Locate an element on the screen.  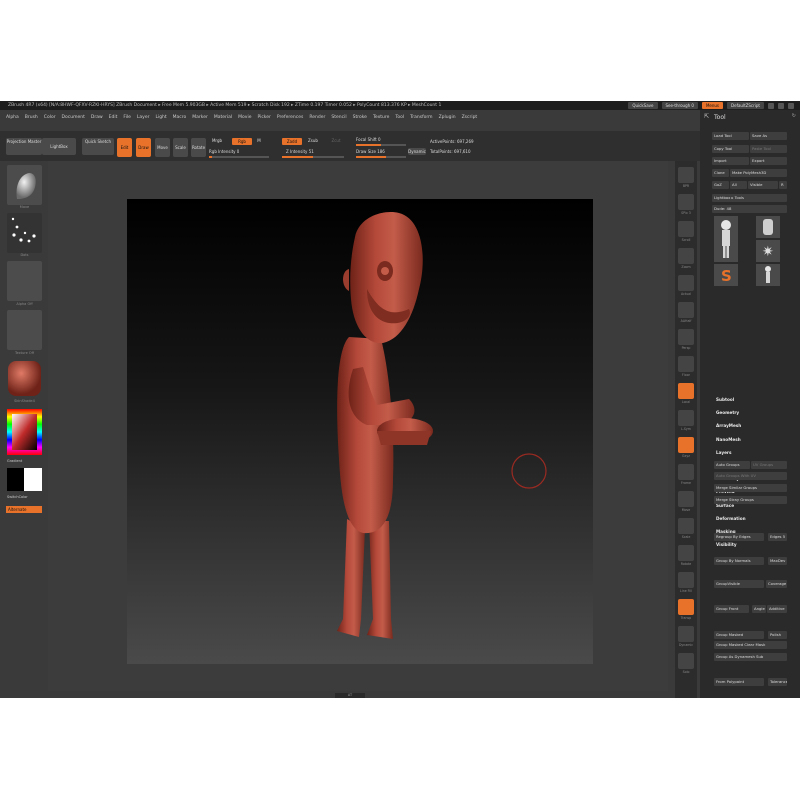
polygroups-button: Tolerance is located at coordinates (777, 682).